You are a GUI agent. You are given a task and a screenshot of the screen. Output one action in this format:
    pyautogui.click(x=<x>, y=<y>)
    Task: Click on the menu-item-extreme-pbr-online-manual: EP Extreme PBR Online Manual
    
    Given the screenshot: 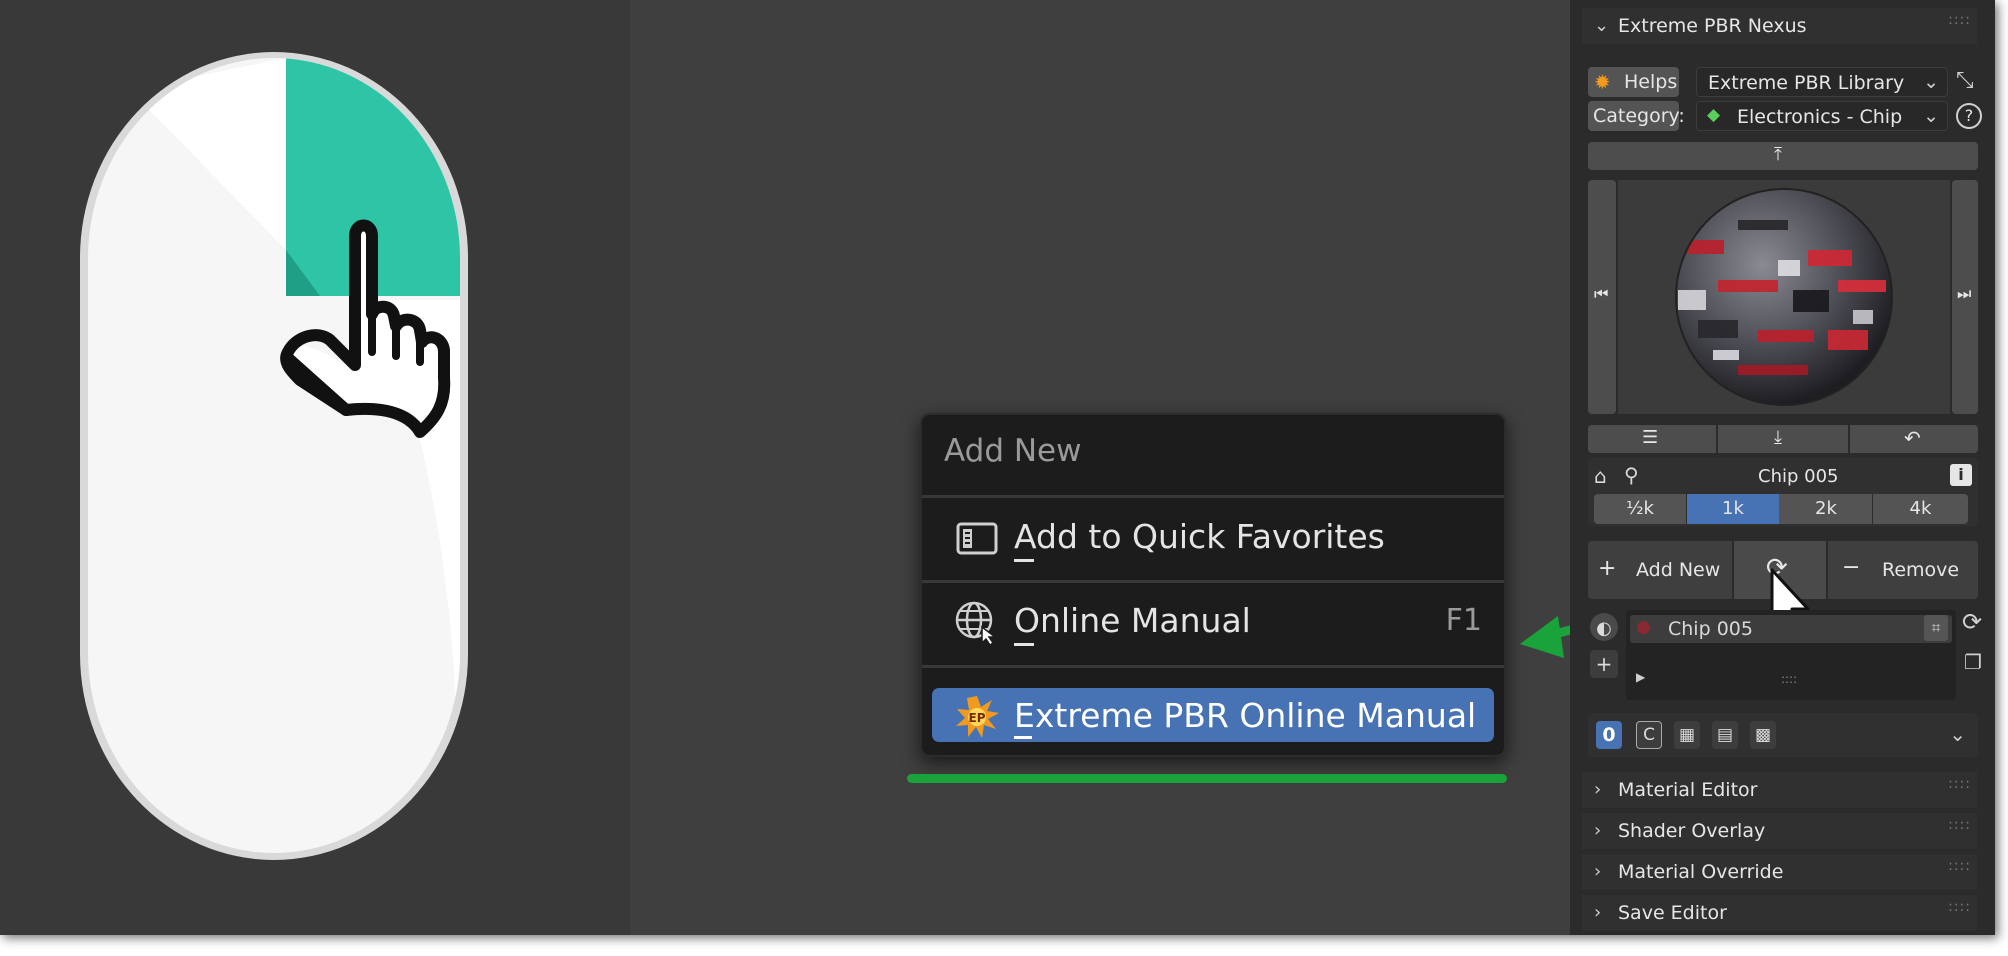 What is the action you would take?
    pyautogui.click(x=1213, y=715)
    